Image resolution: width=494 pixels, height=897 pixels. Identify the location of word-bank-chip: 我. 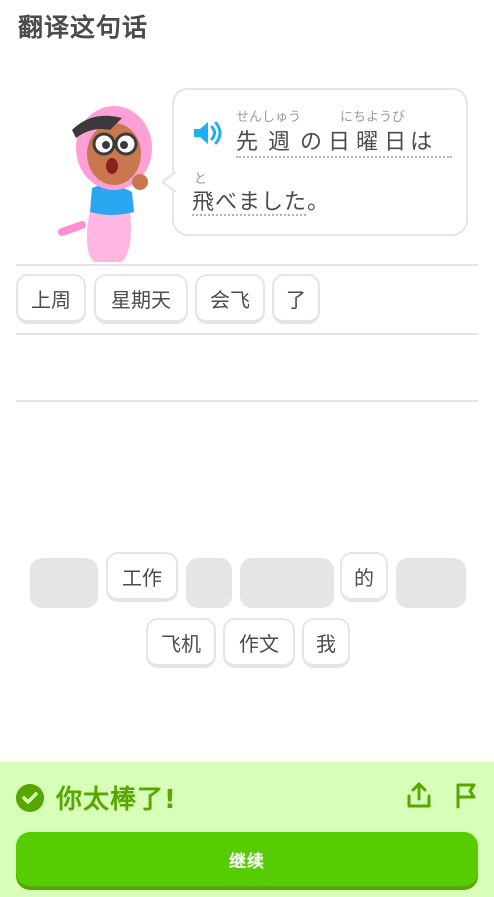
(326, 643).